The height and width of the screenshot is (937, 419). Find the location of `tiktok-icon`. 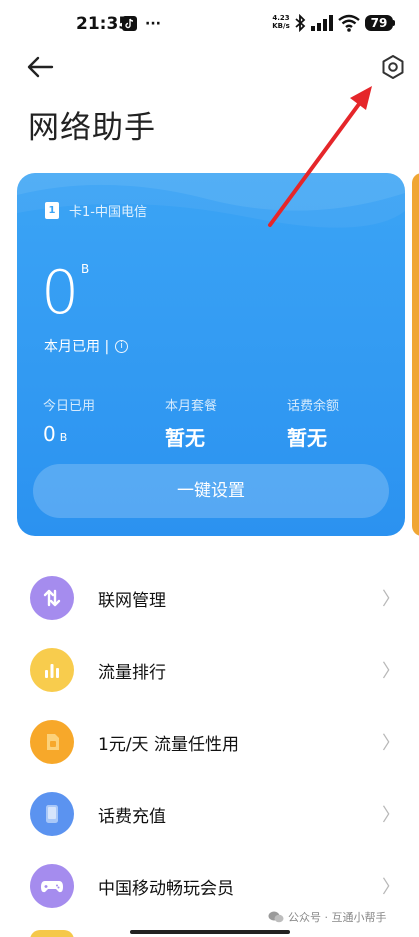

tiktok-icon is located at coordinates (129, 23).